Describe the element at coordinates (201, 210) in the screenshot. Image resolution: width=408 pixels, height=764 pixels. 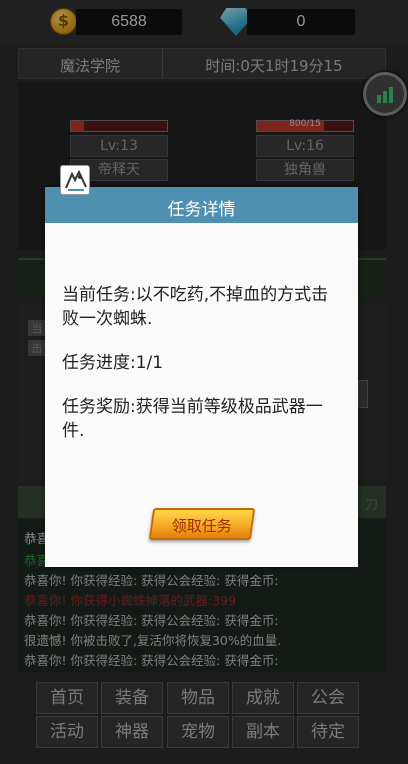
I see `dialog-title: 任务详情` at that location.